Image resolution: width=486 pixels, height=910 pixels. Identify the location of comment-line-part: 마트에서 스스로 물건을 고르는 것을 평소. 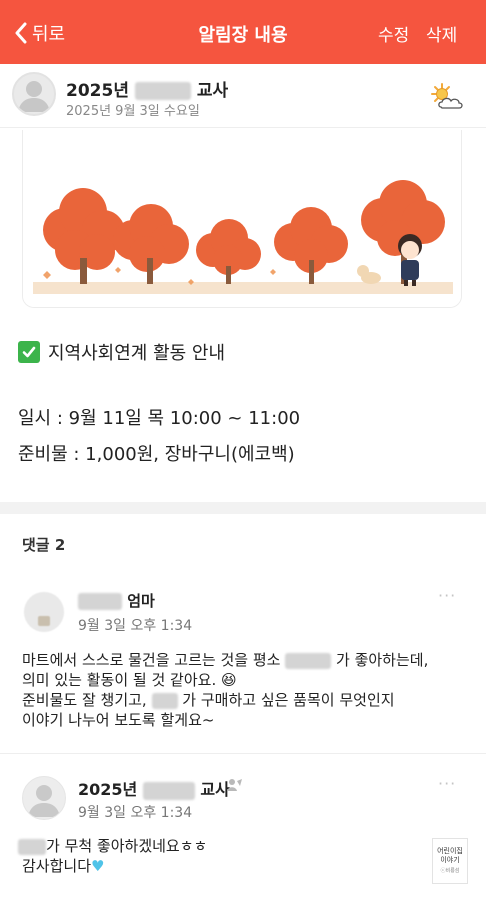
(151, 660).